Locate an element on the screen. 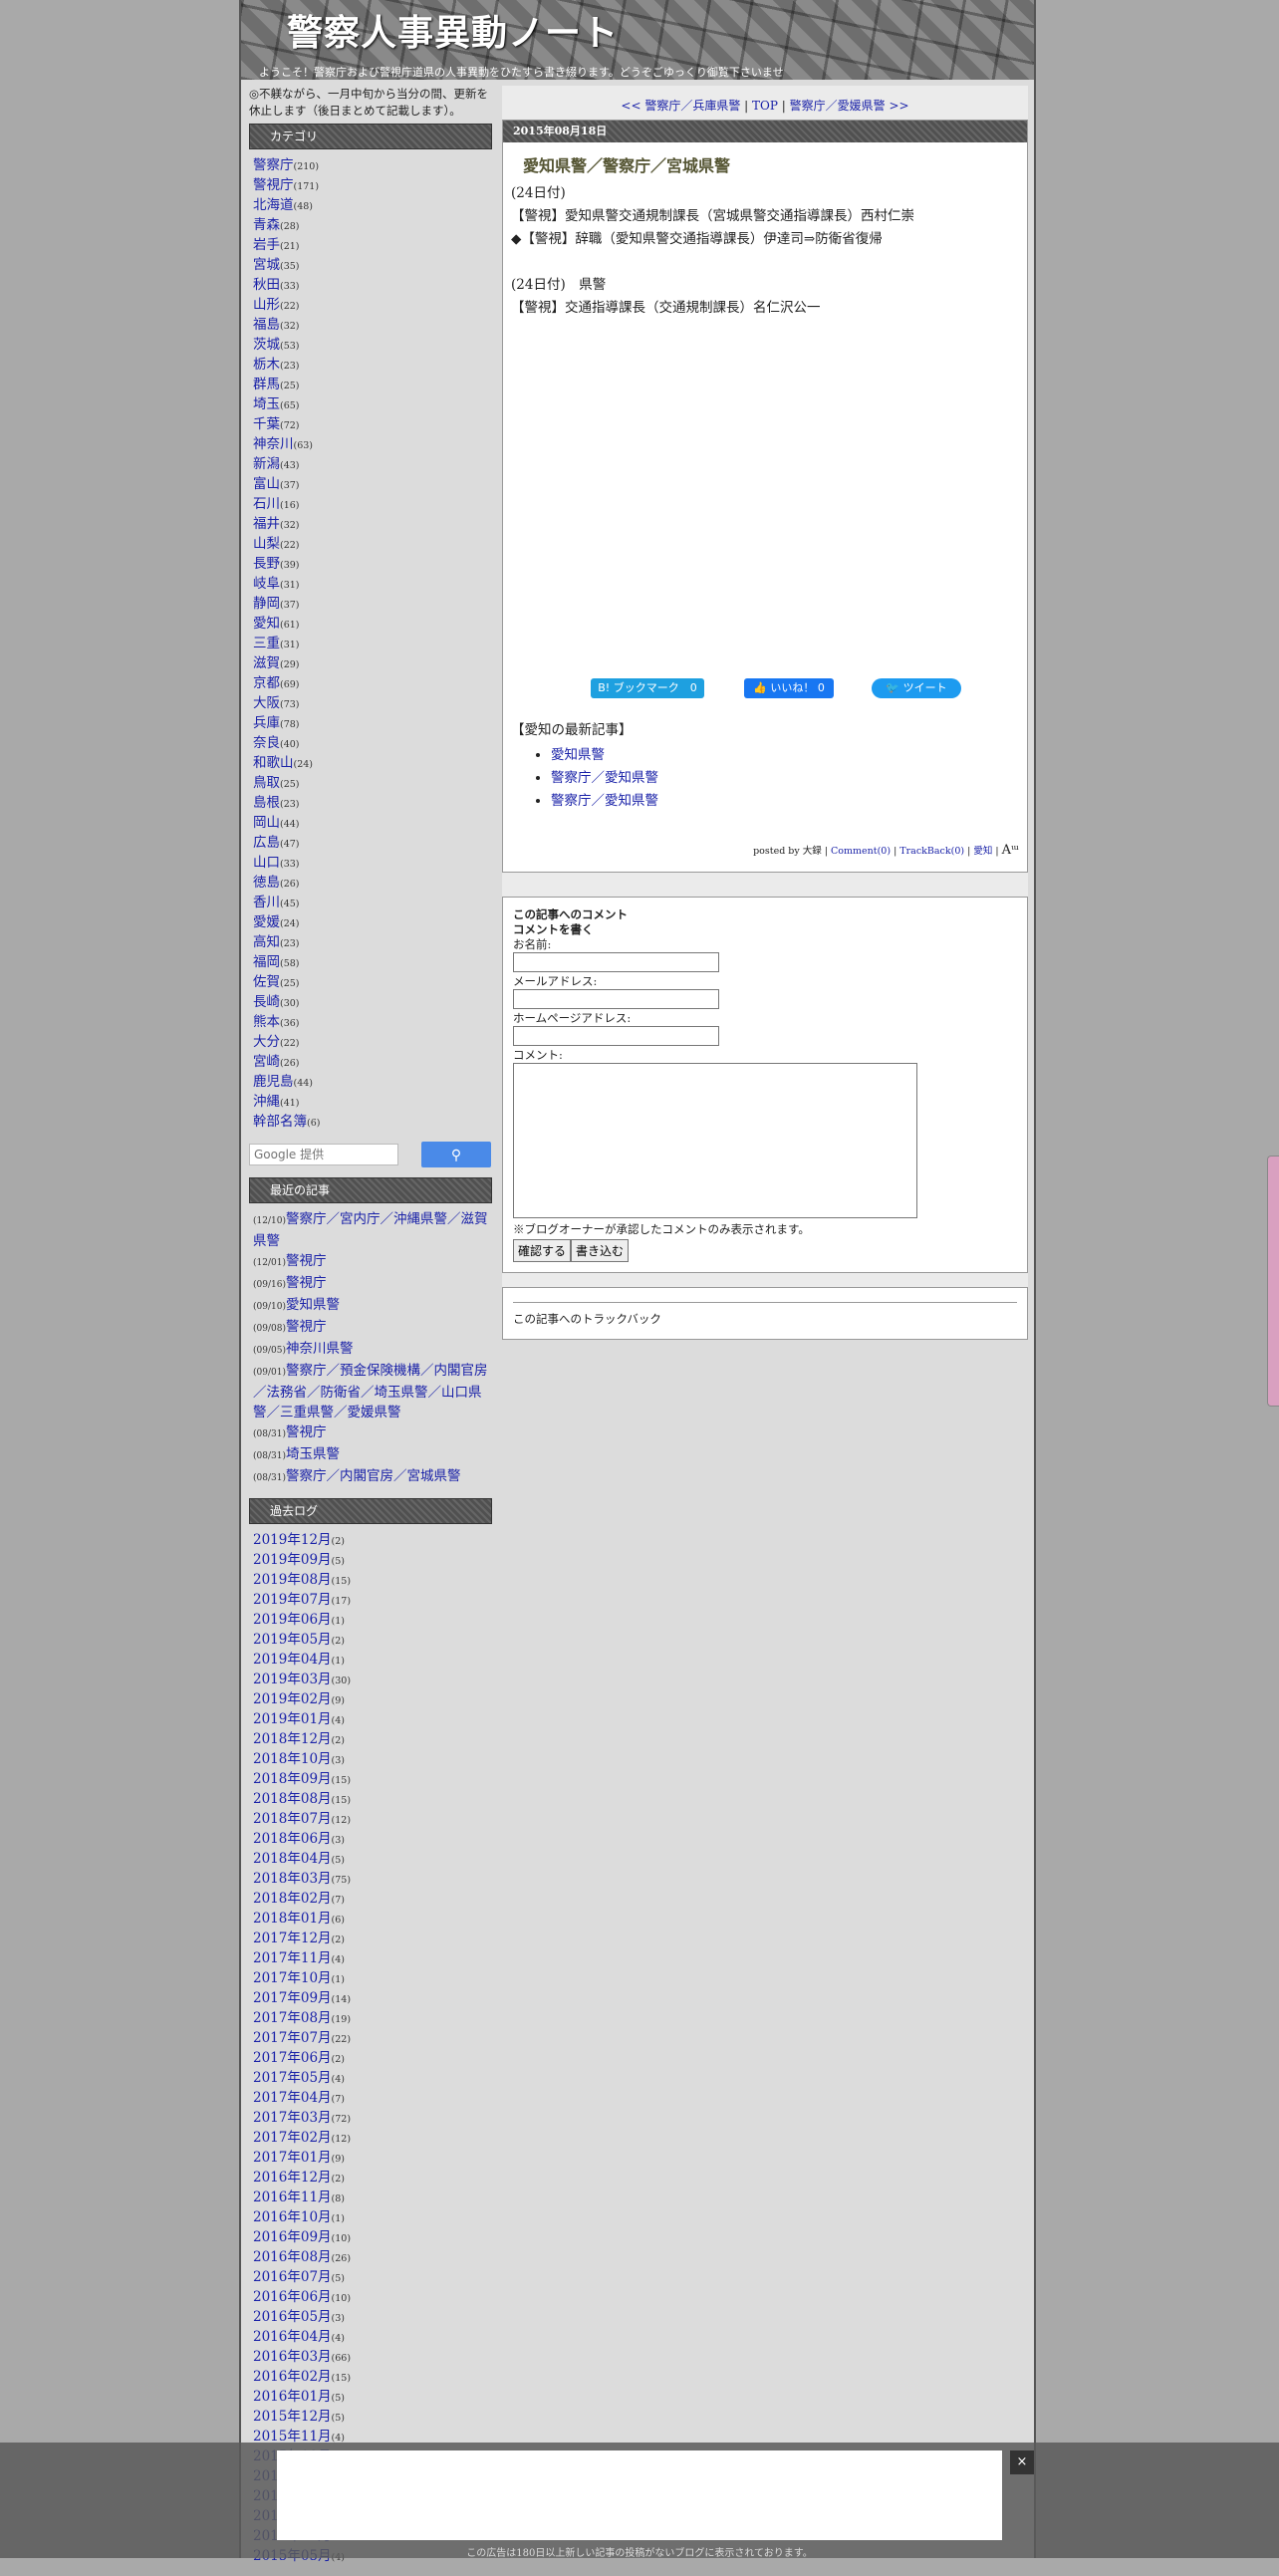 Image resolution: width=1279 pixels, height=2576 pixels. archive-link: 2017年06月 is located at coordinates (293, 2058).